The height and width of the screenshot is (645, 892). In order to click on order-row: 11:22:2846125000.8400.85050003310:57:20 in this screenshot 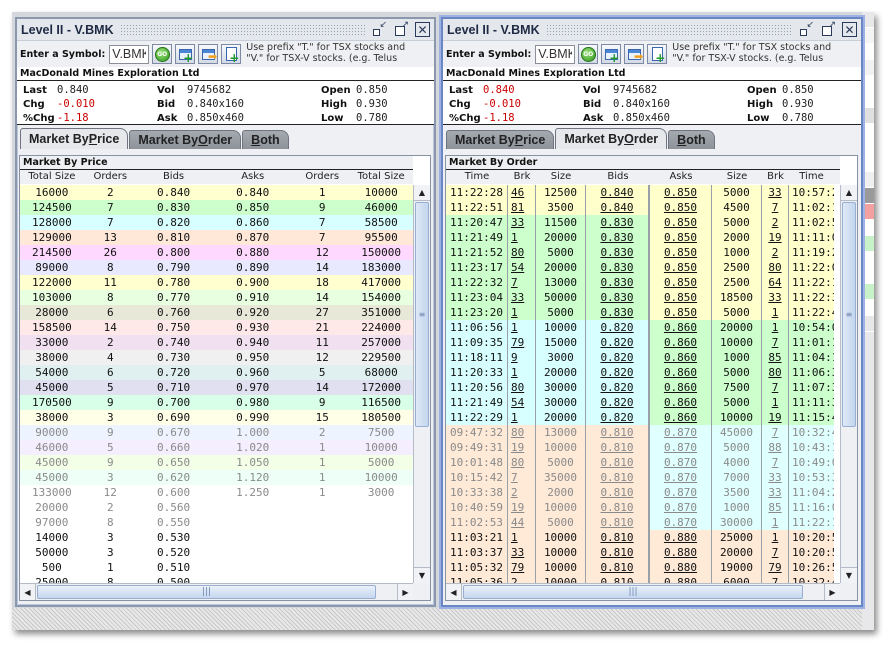, I will do `click(643, 192)`.